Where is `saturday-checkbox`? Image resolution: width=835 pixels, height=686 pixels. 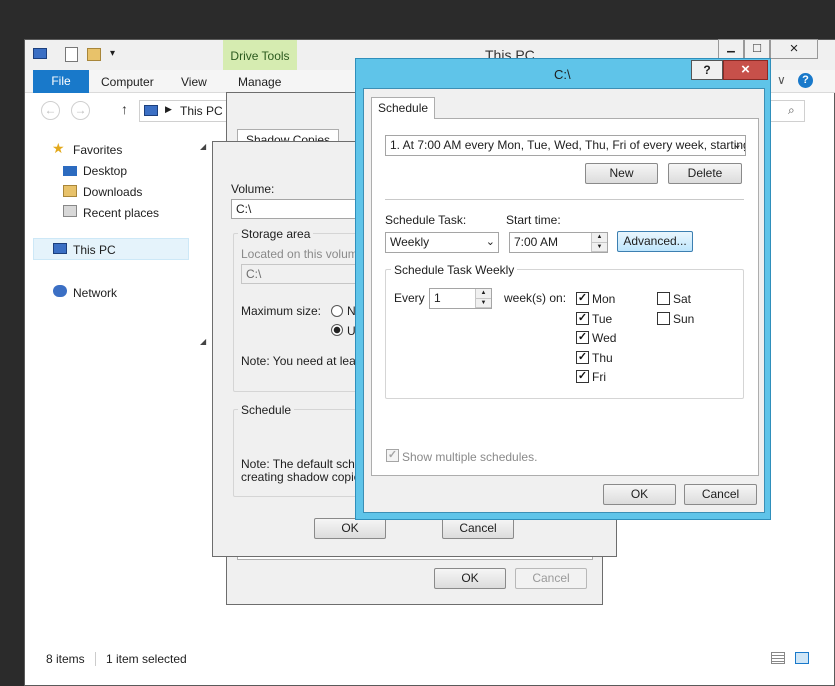 saturday-checkbox is located at coordinates (663, 298).